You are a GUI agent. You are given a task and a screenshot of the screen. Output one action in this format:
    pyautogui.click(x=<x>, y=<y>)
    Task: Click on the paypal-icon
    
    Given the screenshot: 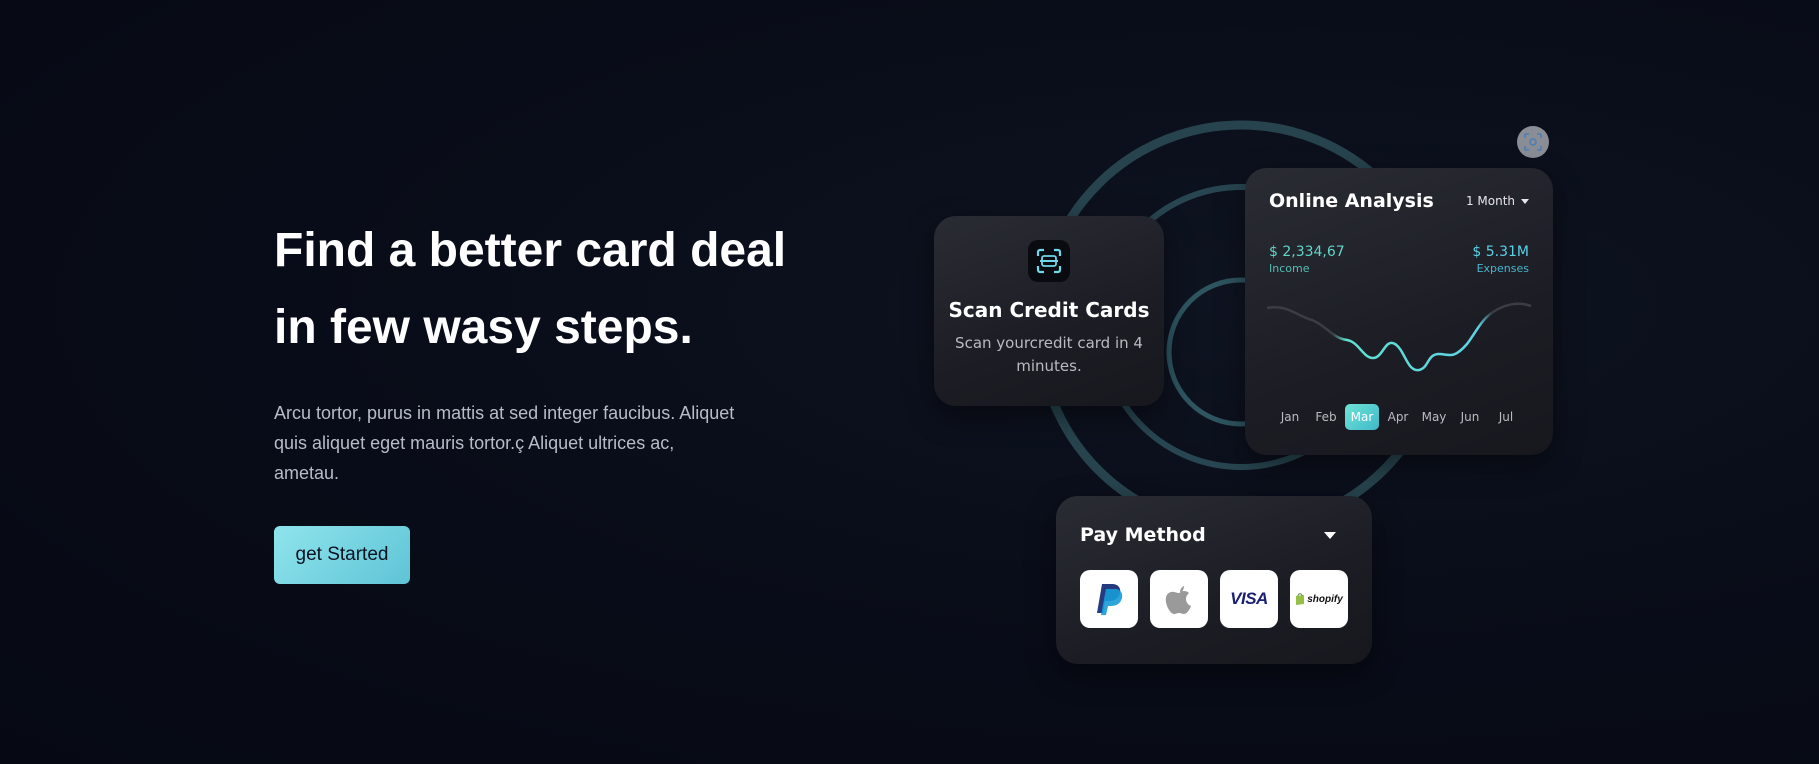 What is the action you would take?
    pyautogui.click(x=1110, y=599)
    